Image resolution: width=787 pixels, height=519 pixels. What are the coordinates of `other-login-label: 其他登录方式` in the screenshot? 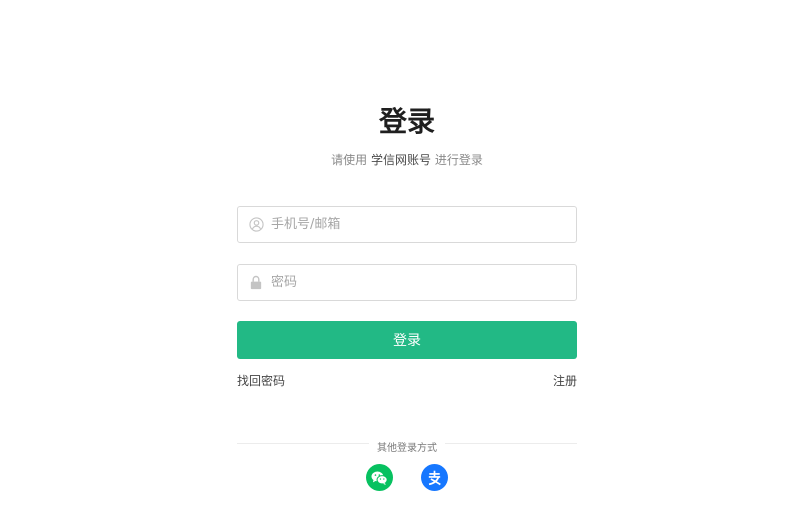 It's located at (407, 448).